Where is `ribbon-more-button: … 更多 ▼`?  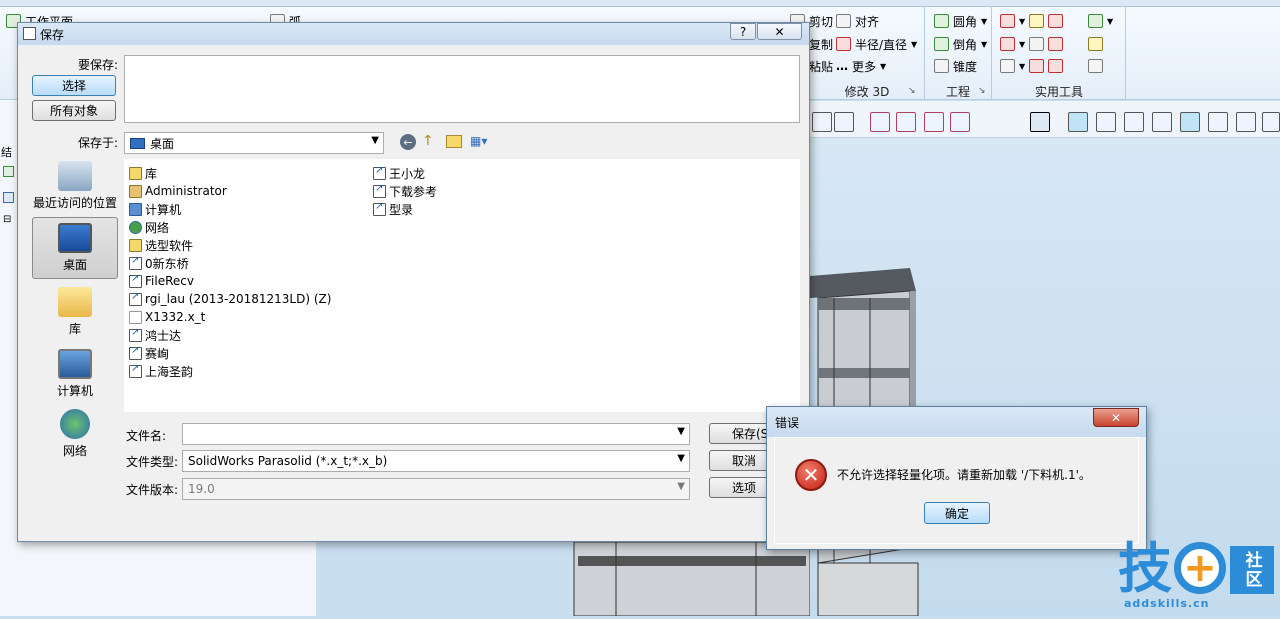 ribbon-more-button: … 更多 ▼ is located at coordinates (861, 66).